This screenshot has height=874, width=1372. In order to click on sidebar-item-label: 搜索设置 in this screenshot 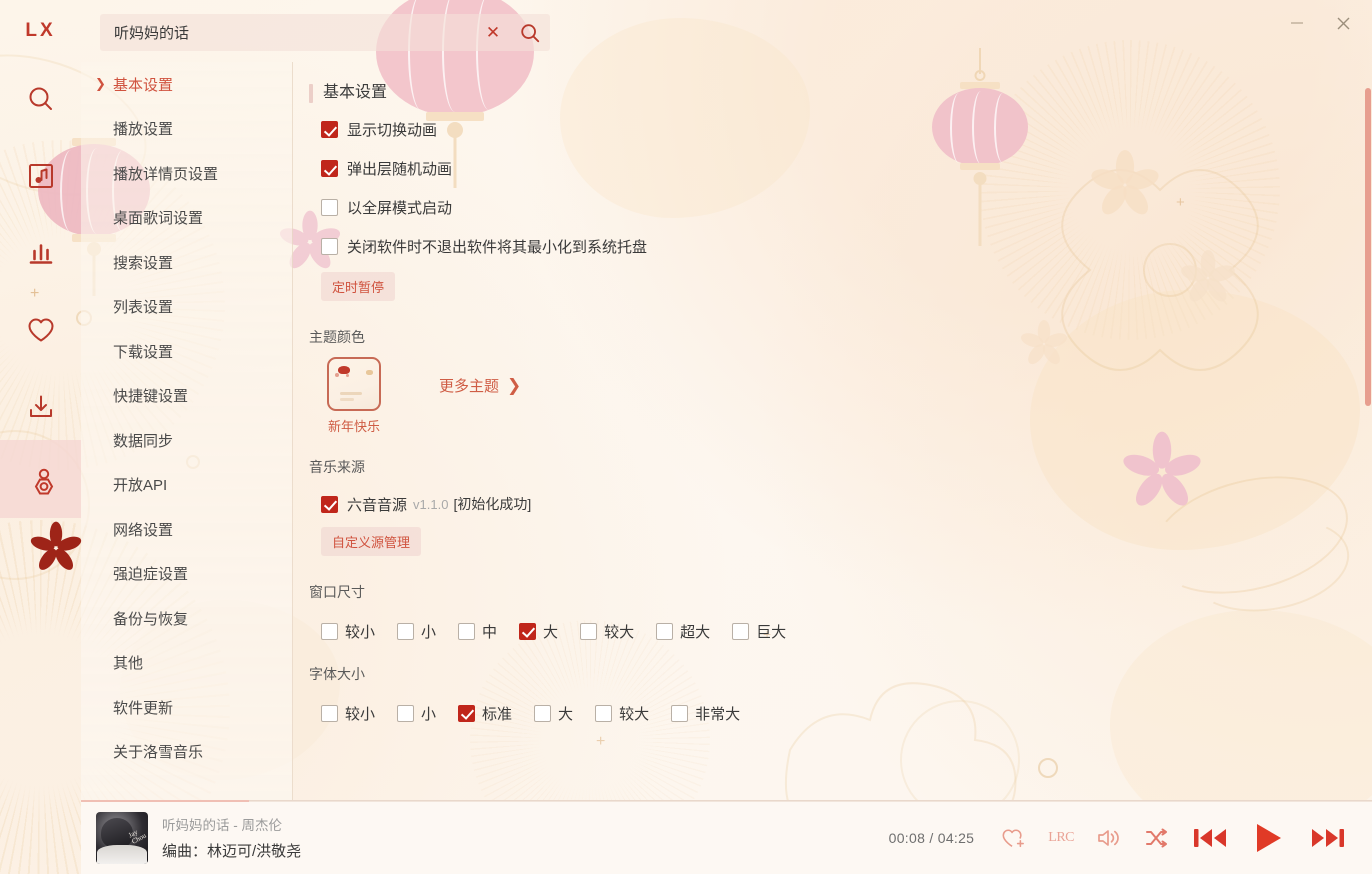, I will do `click(143, 263)`.